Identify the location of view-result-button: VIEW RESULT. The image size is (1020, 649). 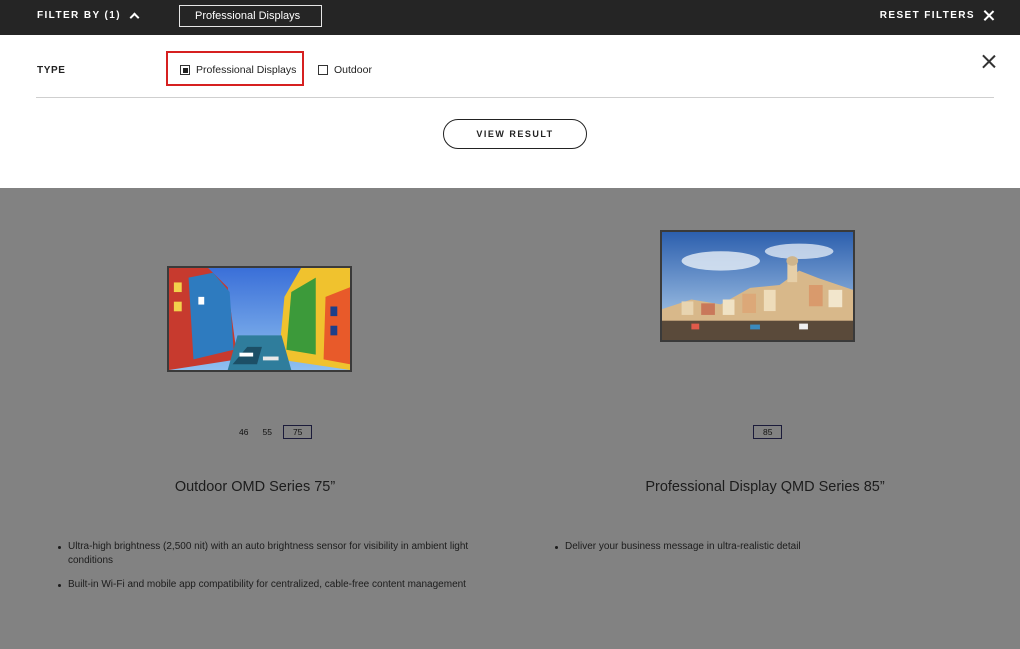
(515, 134).